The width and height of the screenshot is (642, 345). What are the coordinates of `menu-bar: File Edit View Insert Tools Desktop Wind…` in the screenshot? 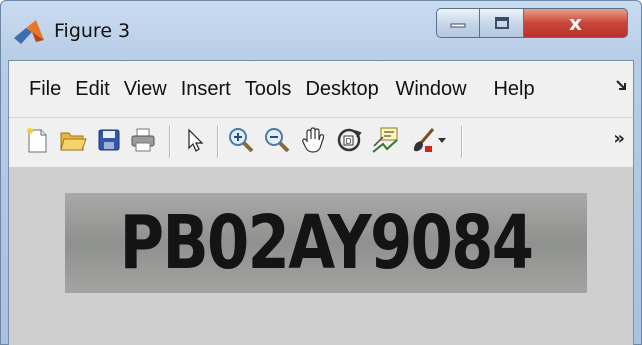 It's located at (321, 89).